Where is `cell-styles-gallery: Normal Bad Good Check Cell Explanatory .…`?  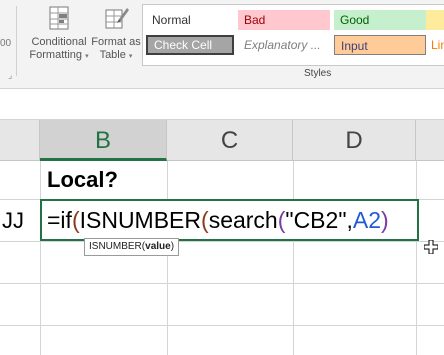 cell-styles-gallery: Normal Bad Good Check Cell Explanatory .… is located at coordinates (293, 35).